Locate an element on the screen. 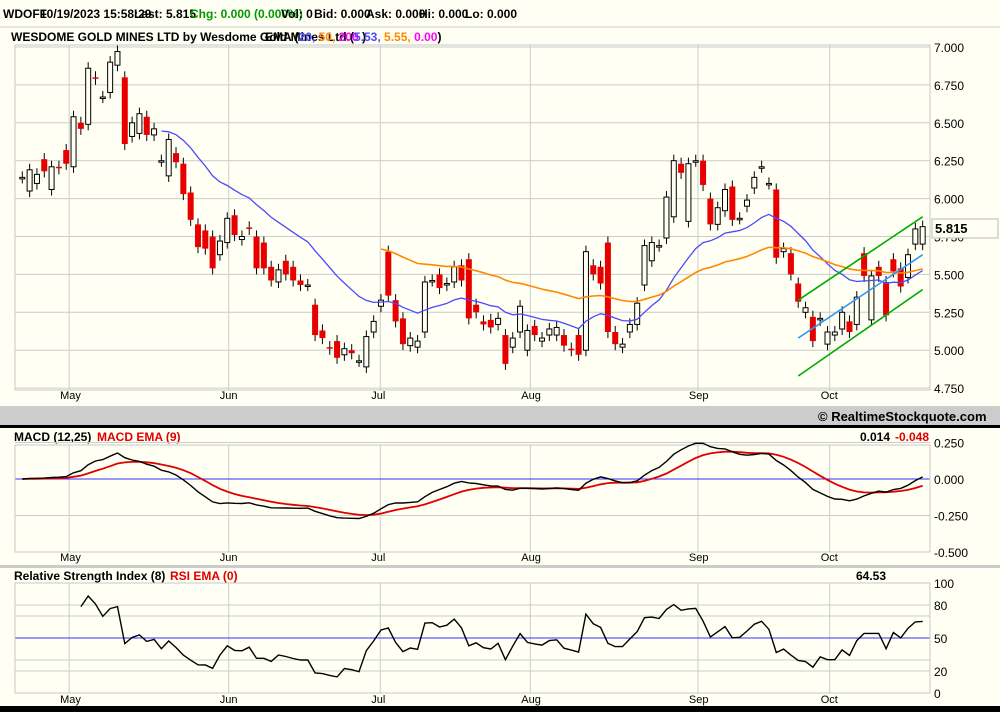 The width and height of the screenshot is (1000, 712). price-tick-label: 5.500 is located at coordinates (949, 275).